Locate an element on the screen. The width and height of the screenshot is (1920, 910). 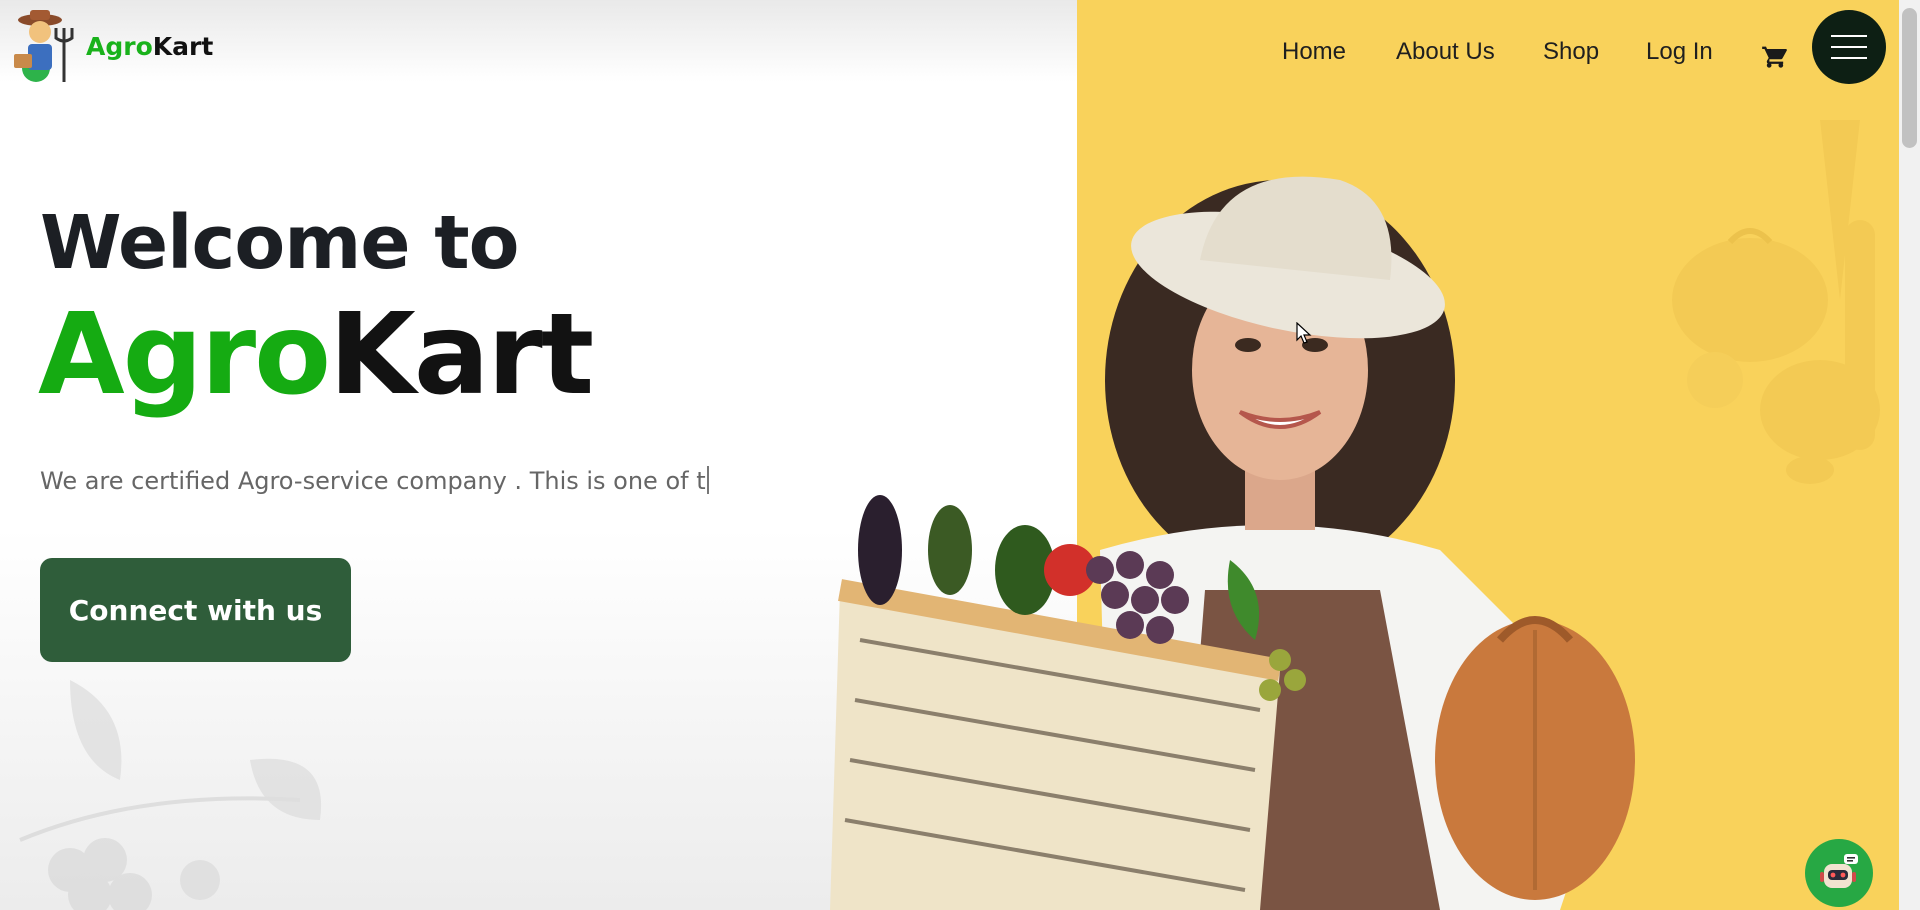
nav-about-link: About Us is located at coordinates (1445, 52).